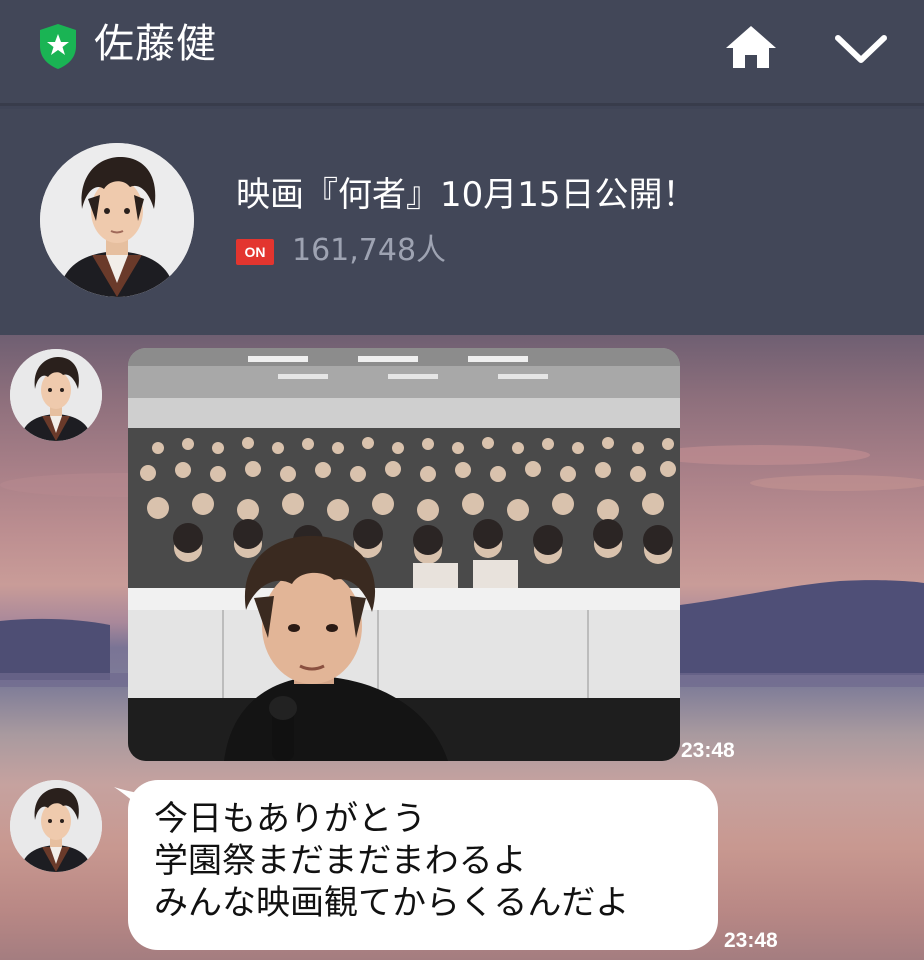  What do you see at coordinates (369, 250) in the screenshot?
I see `follower-count: 161,748人` at bounding box center [369, 250].